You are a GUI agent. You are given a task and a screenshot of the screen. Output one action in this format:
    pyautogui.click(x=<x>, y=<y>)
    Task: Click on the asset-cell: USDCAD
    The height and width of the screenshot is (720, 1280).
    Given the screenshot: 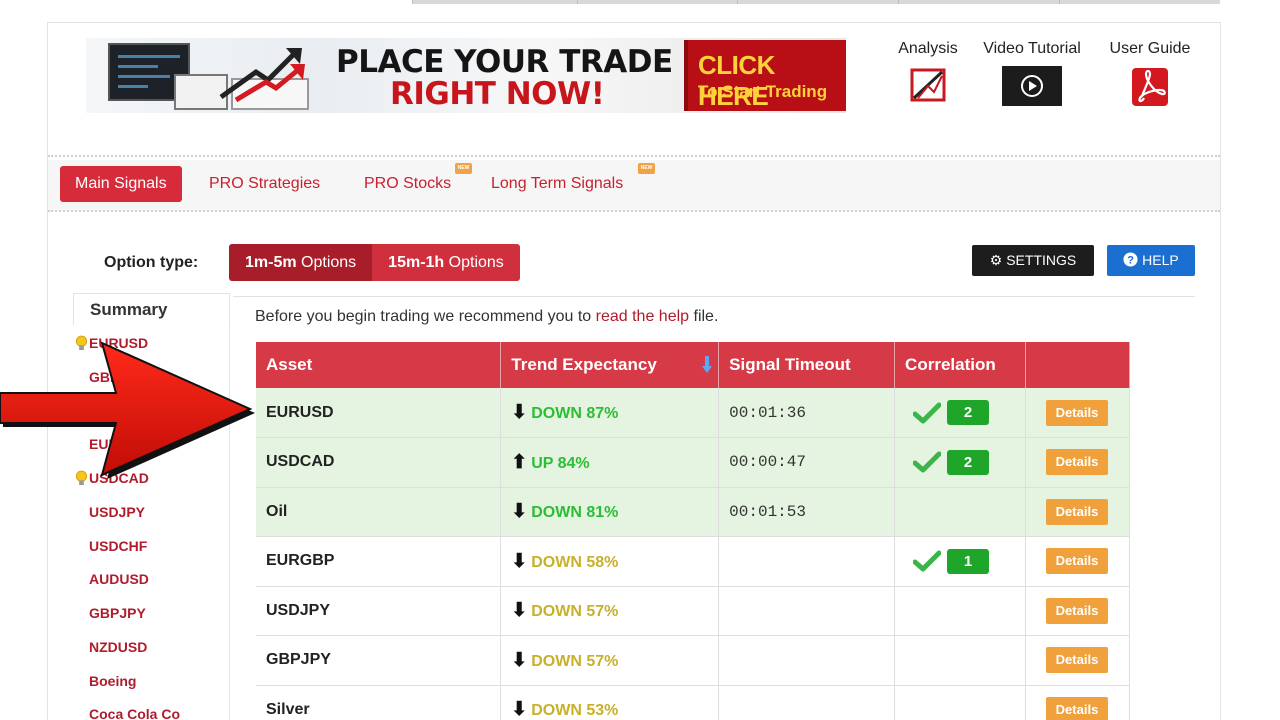 What is the action you would take?
    pyautogui.click(x=379, y=462)
    